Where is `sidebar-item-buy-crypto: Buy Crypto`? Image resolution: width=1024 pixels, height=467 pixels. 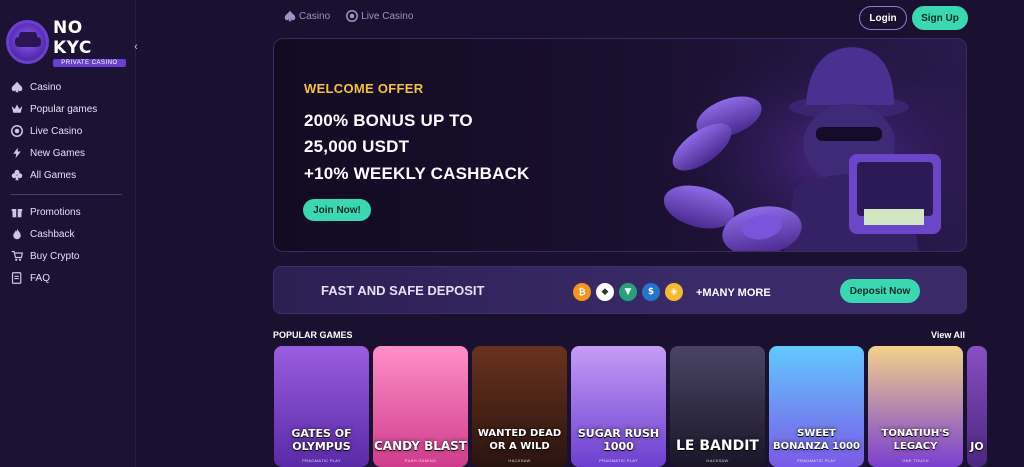 sidebar-item-buy-crypto: Buy Crypto is located at coordinates (70, 256).